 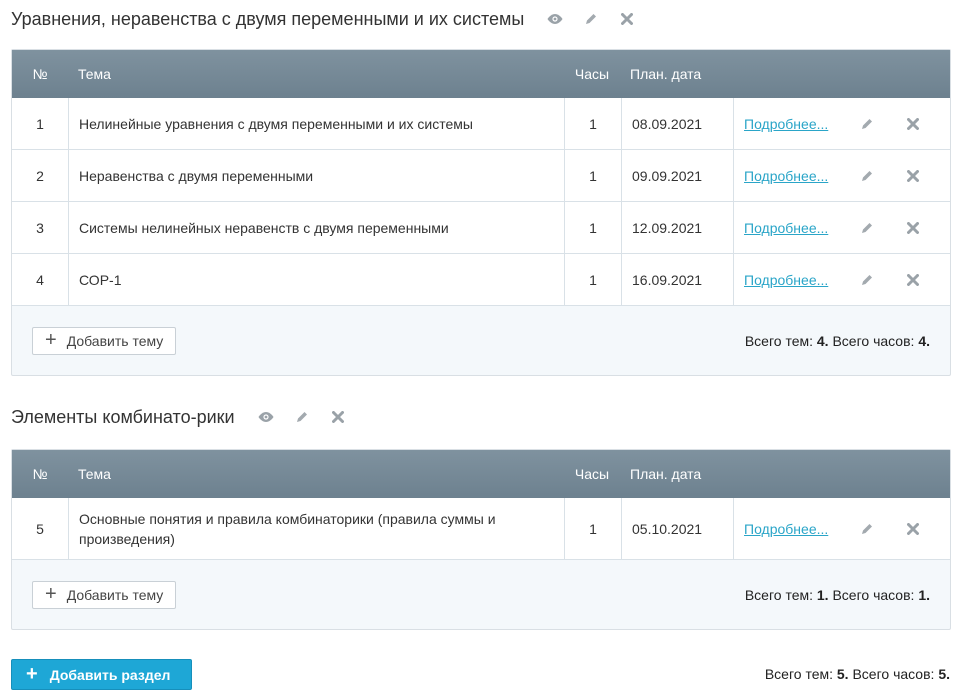 I want to click on row-date: 12.09.2021, so click(x=678, y=227).